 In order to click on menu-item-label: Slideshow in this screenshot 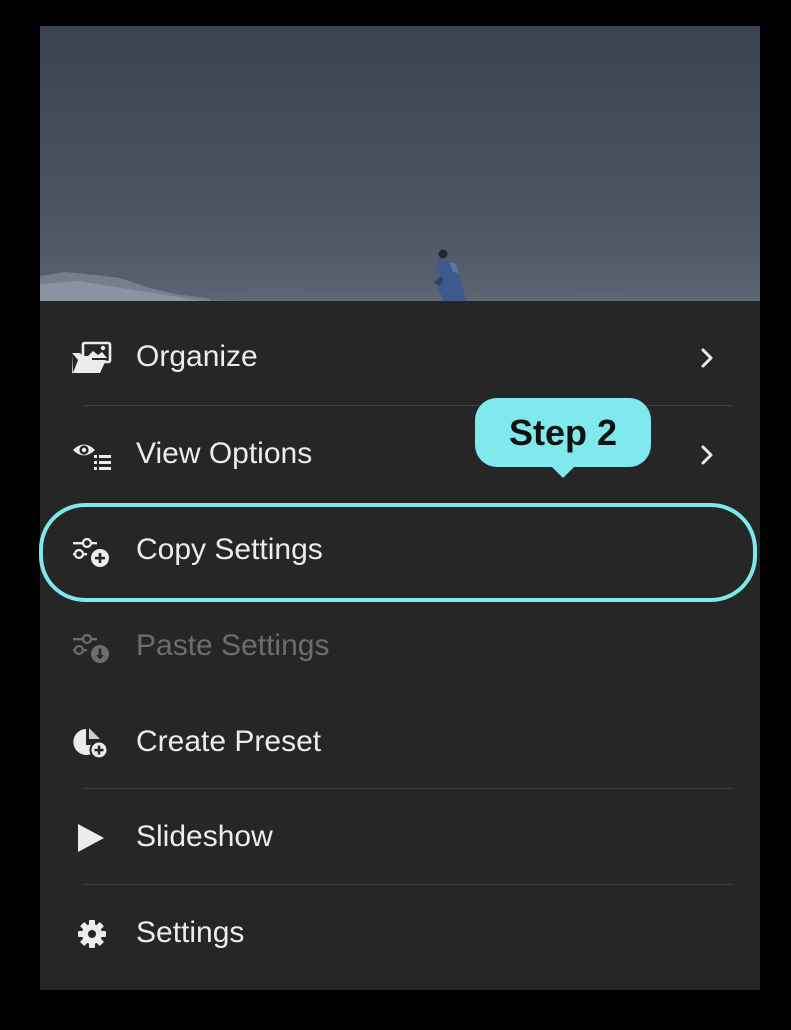, I will do `click(204, 836)`.